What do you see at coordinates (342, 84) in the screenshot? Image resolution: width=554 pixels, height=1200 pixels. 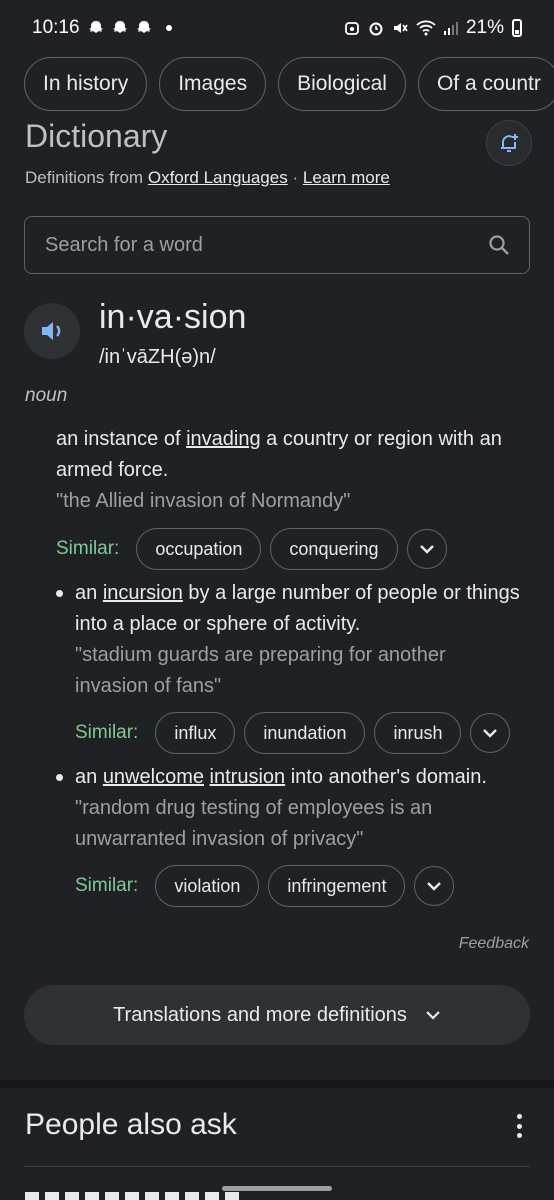 I see `chip-biological: Biological` at bounding box center [342, 84].